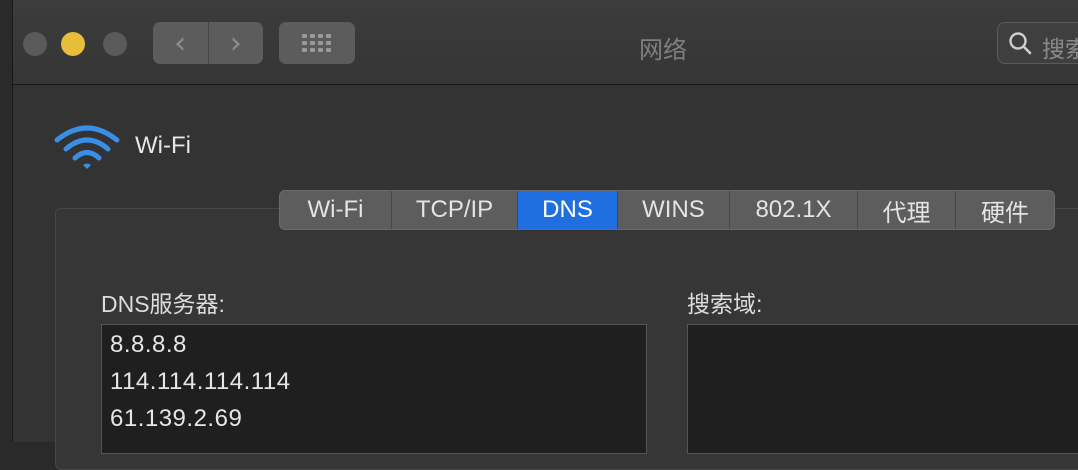 This screenshot has height=470, width=1078. I want to click on tab-wins: WINS, so click(674, 210).